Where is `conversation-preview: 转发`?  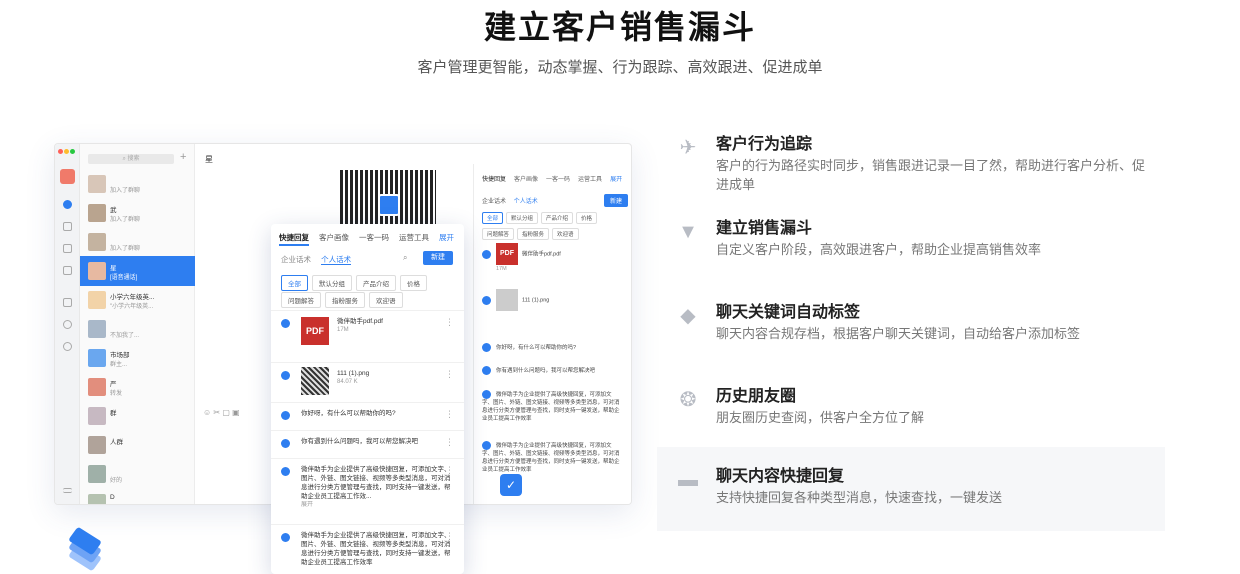
conversation-preview: 转发 is located at coordinates (116, 394).